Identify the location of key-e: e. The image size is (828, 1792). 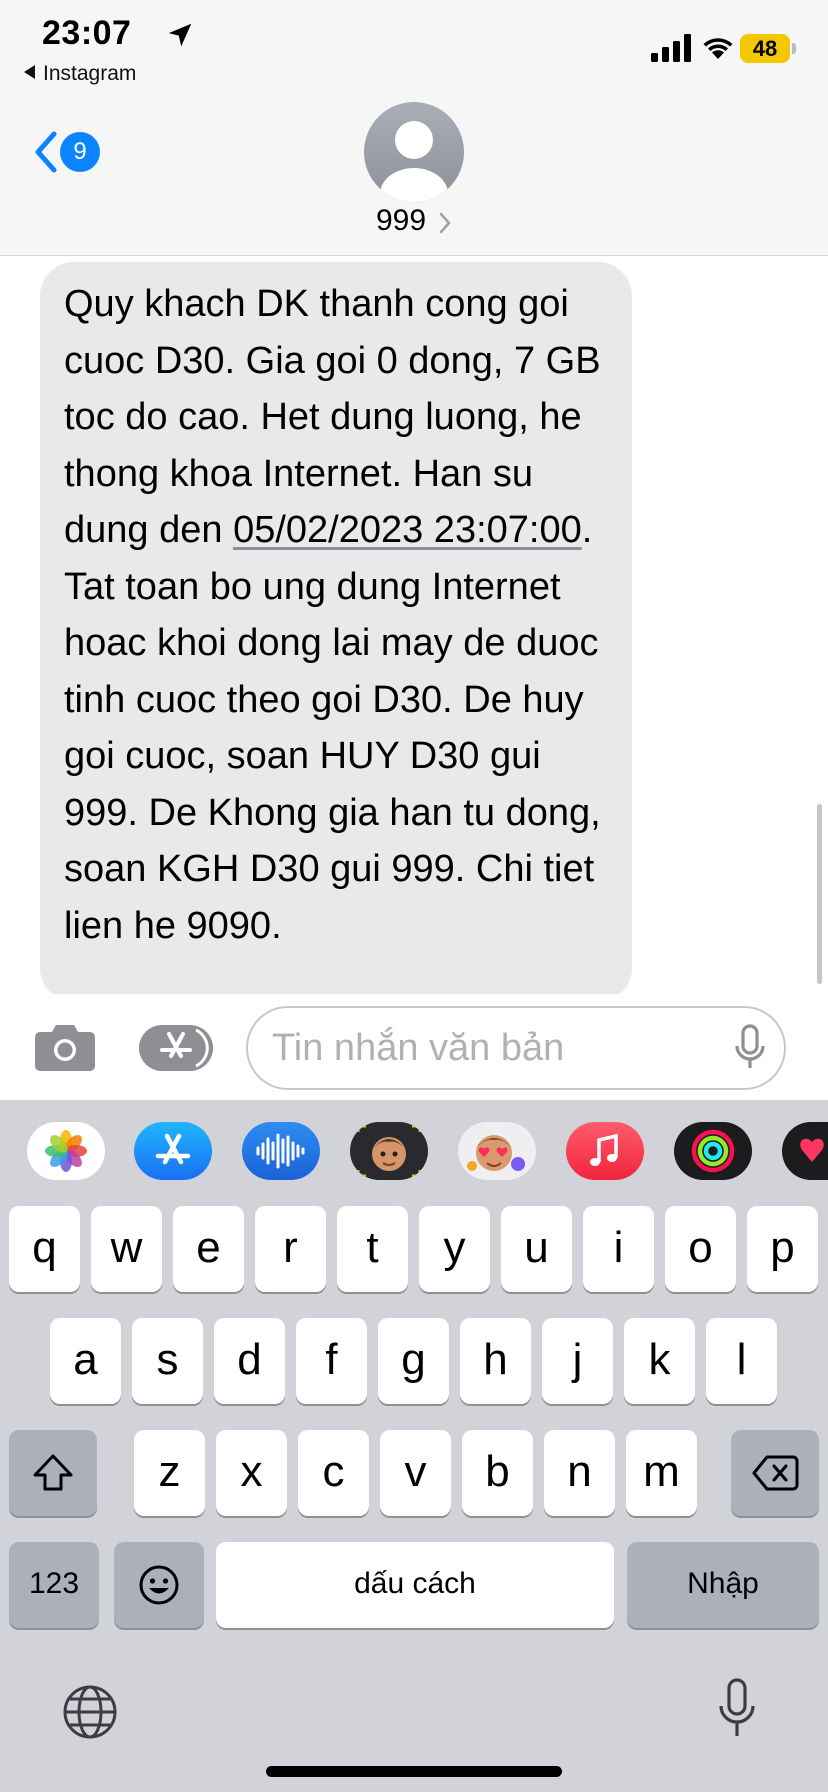
(208, 1249).